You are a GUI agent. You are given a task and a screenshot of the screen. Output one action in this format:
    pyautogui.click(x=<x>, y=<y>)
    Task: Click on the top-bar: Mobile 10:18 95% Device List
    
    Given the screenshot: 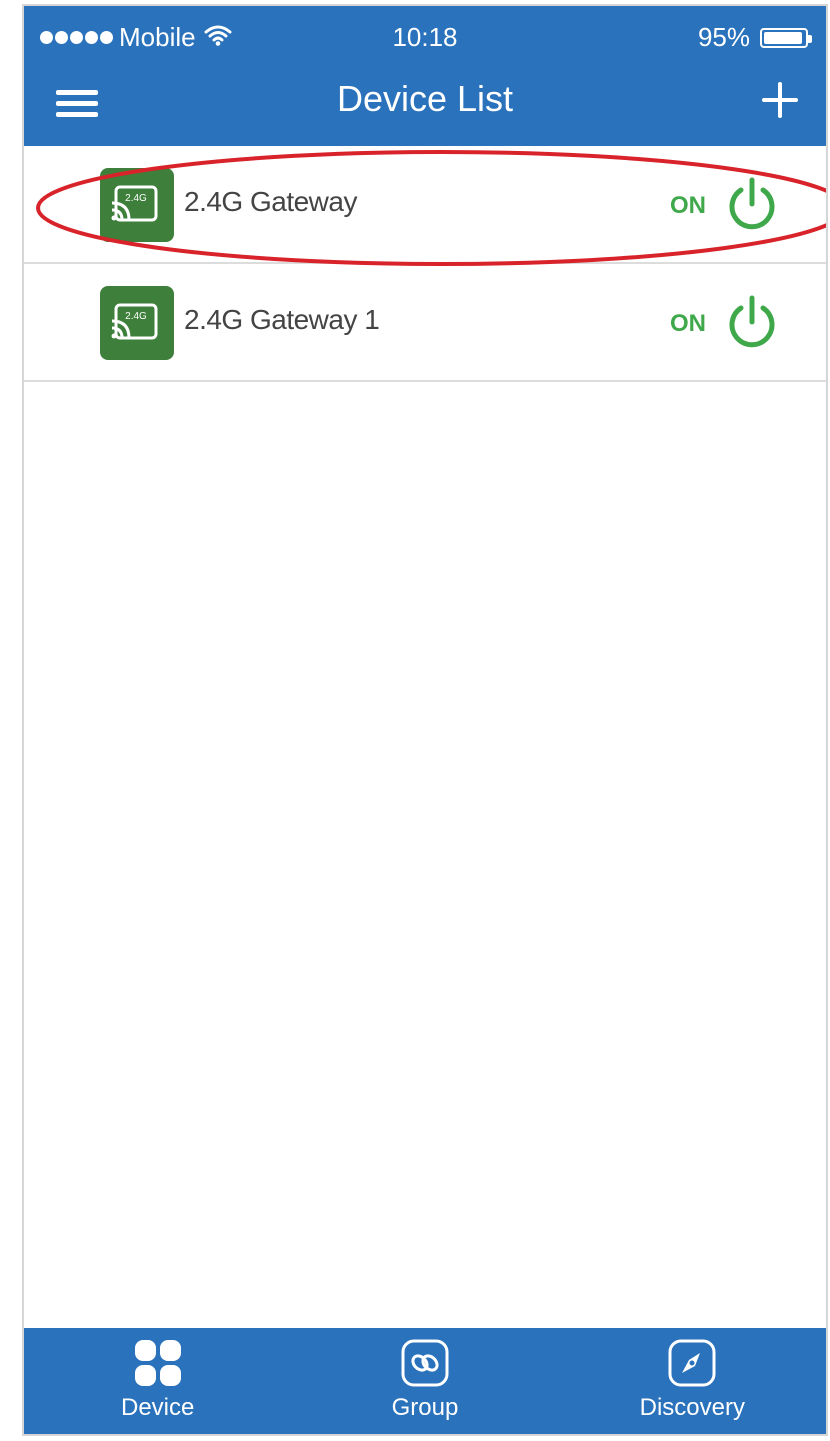 What is the action you would take?
    pyautogui.click(x=425, y=76)
    